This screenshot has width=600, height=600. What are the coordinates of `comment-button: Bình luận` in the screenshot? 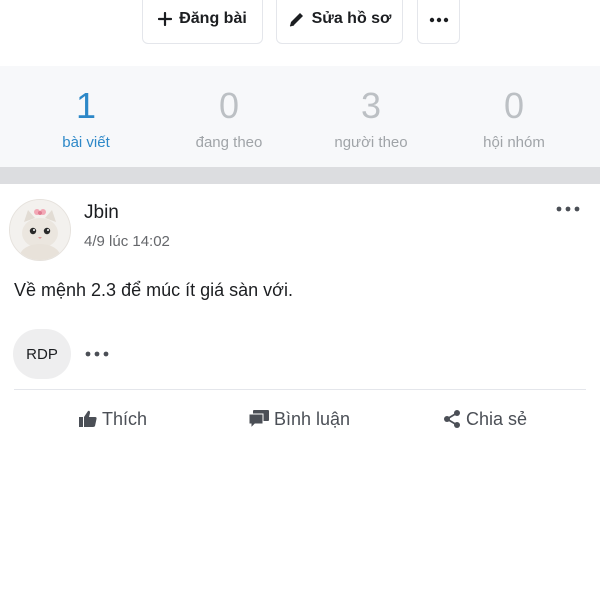 It's located at (299, 419).